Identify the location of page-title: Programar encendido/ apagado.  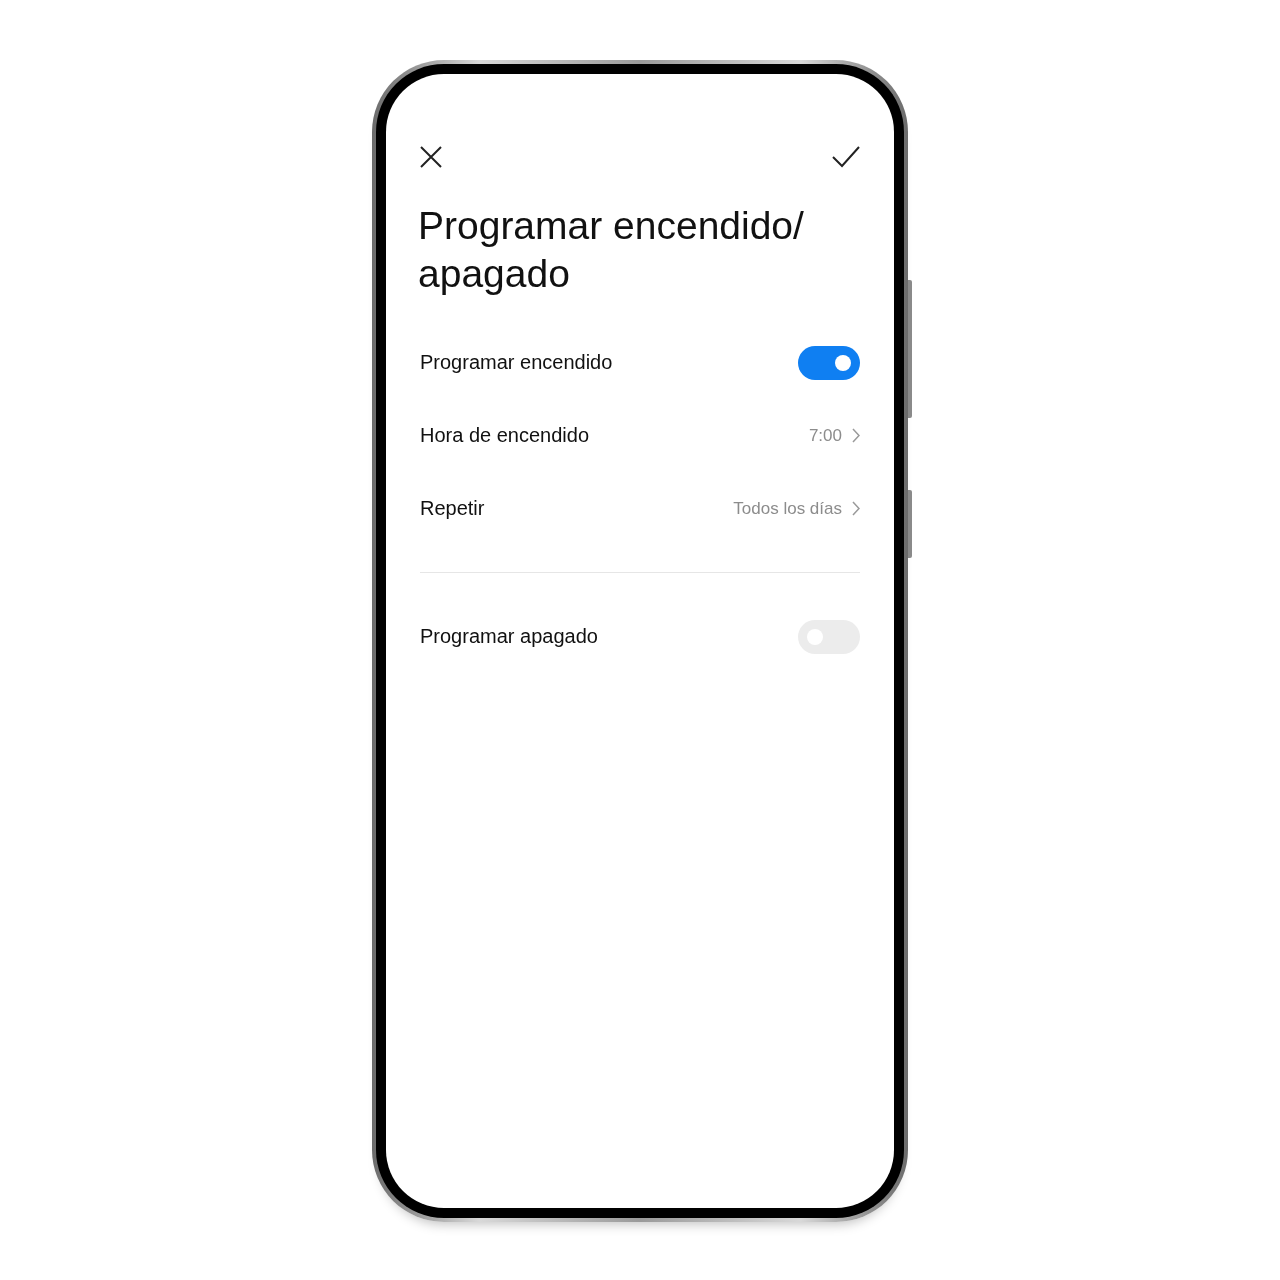
(611, 250).